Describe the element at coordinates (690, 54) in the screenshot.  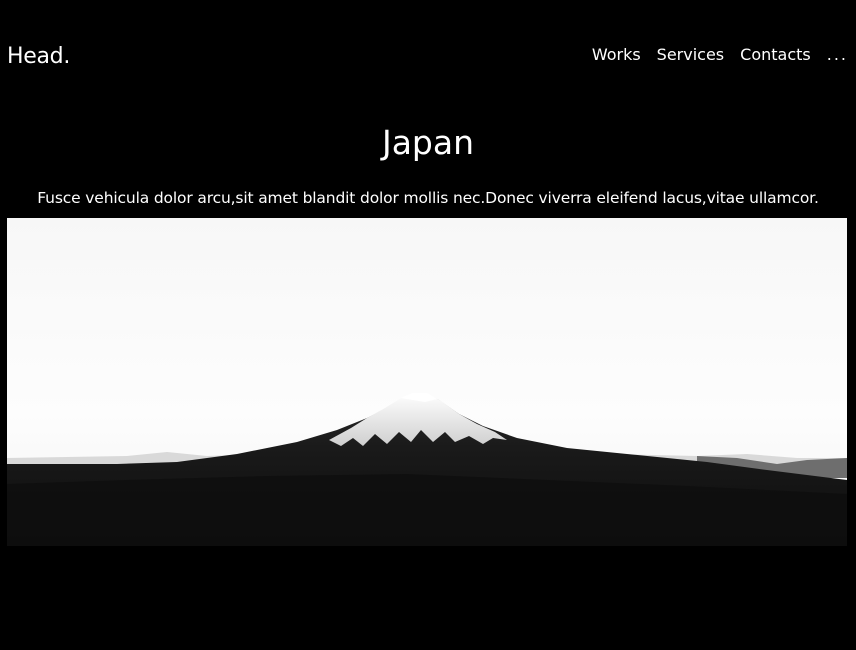
I see `nav-services: Services` at that location.